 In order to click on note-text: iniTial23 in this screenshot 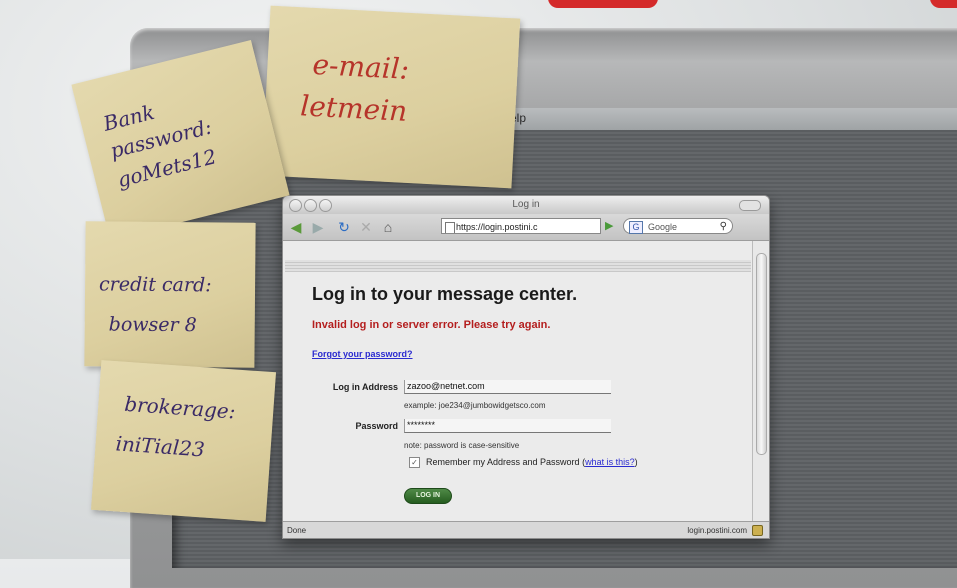, I will do `click(160, 446)`.